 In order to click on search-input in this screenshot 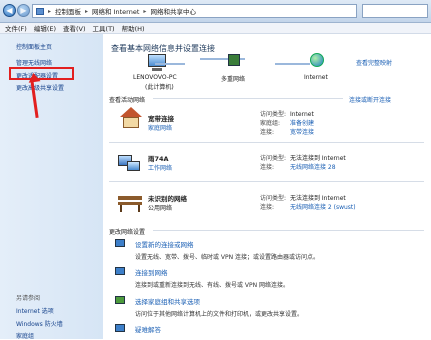, I will do `click(395, 11)`.